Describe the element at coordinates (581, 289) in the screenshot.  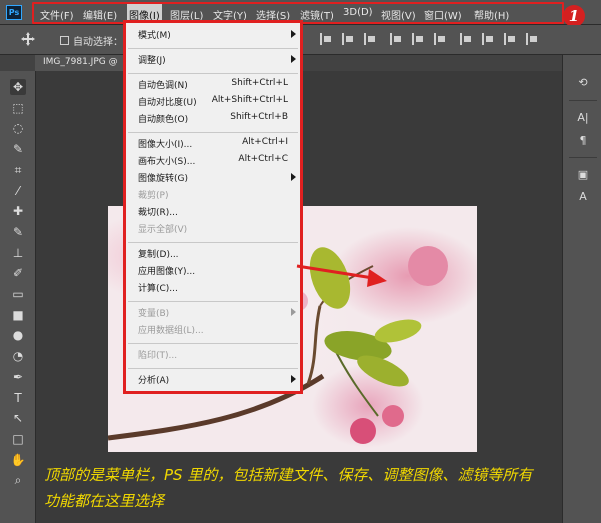
I see `right-panel-strip: ⟲ A| ¶ ▣ A` at that location.